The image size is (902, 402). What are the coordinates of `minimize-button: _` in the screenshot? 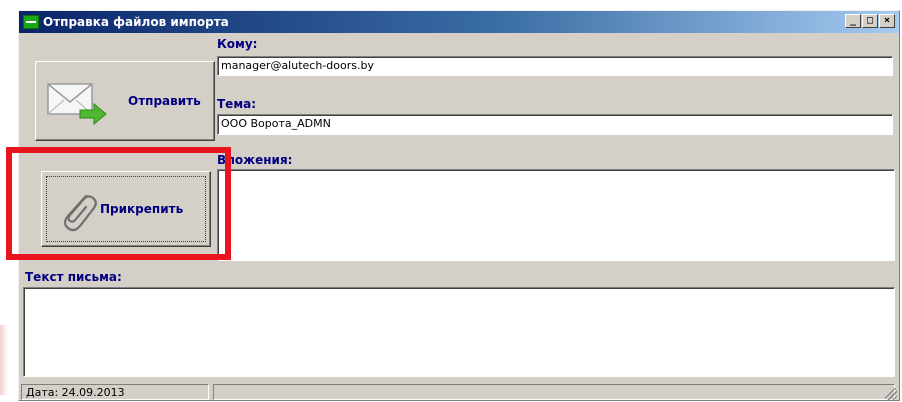 It's located at (853, 21).